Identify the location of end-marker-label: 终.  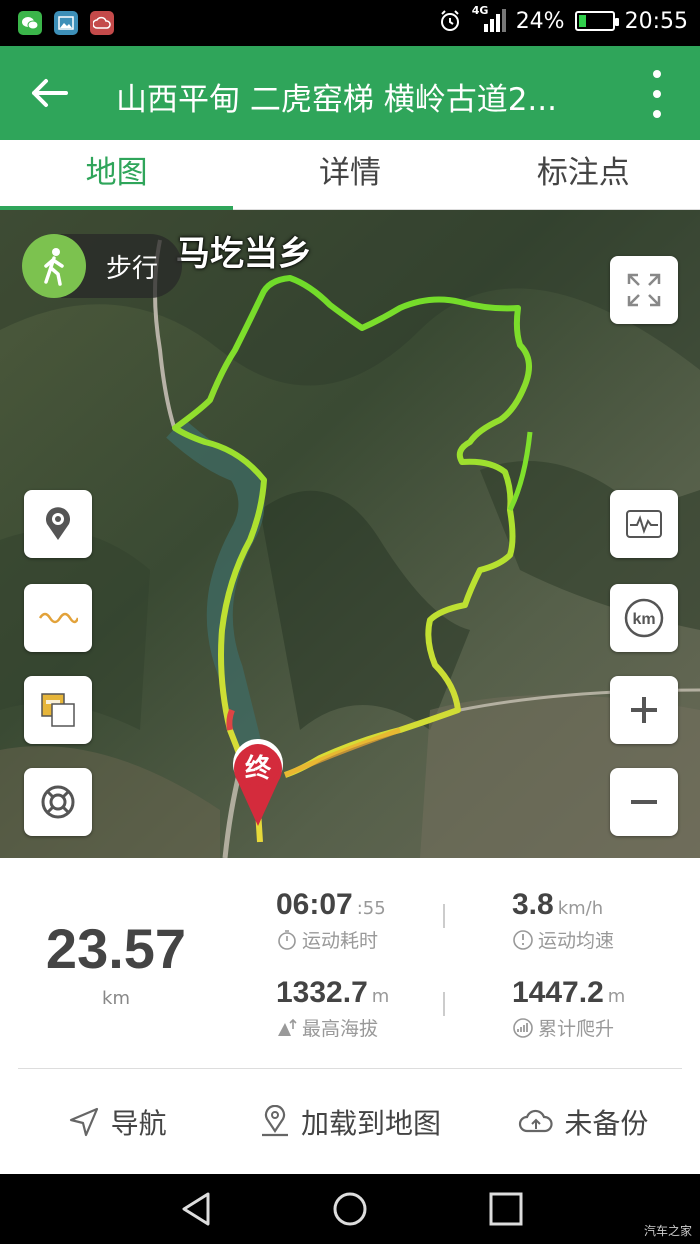
(257, 769).